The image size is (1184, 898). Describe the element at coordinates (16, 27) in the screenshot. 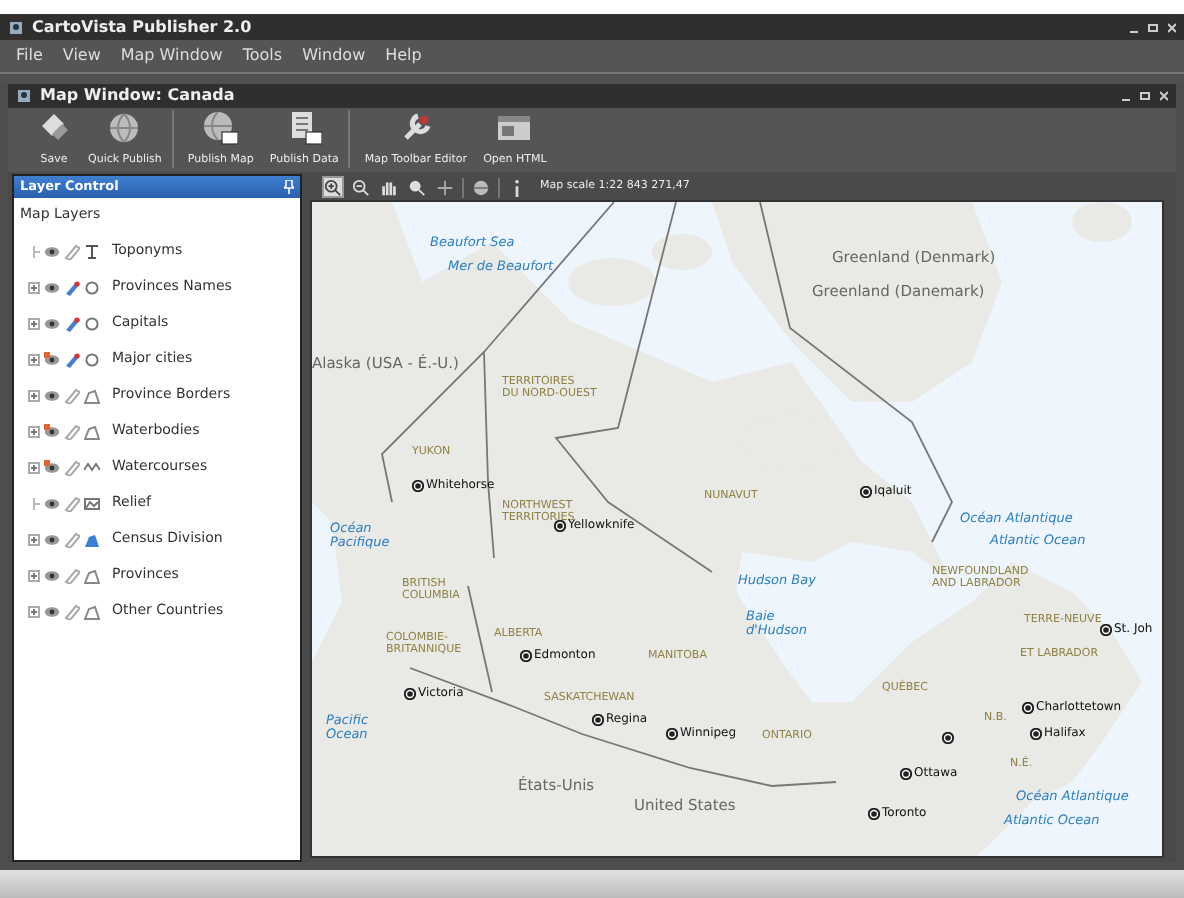

I see `app-logo-icon` at that location.